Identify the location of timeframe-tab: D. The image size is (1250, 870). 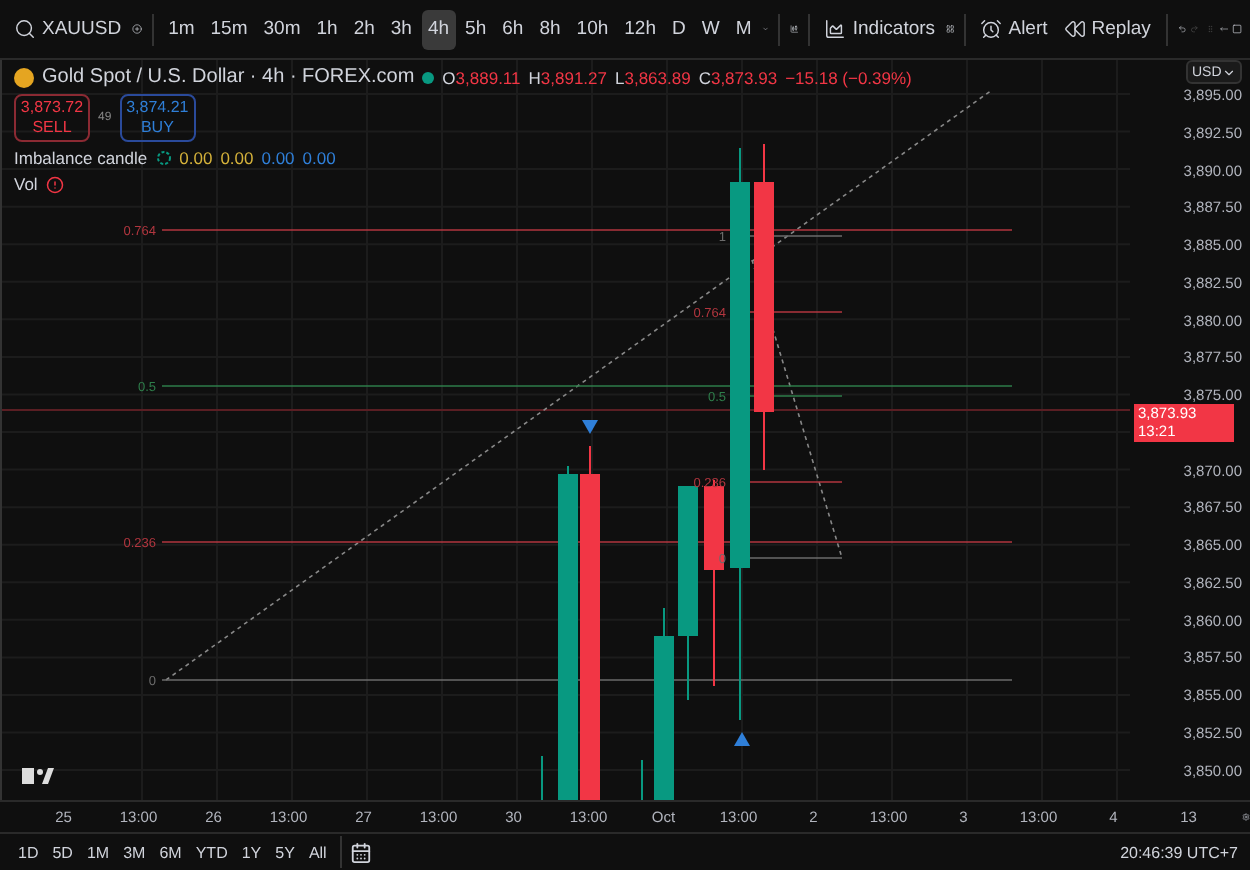
(679, 29).